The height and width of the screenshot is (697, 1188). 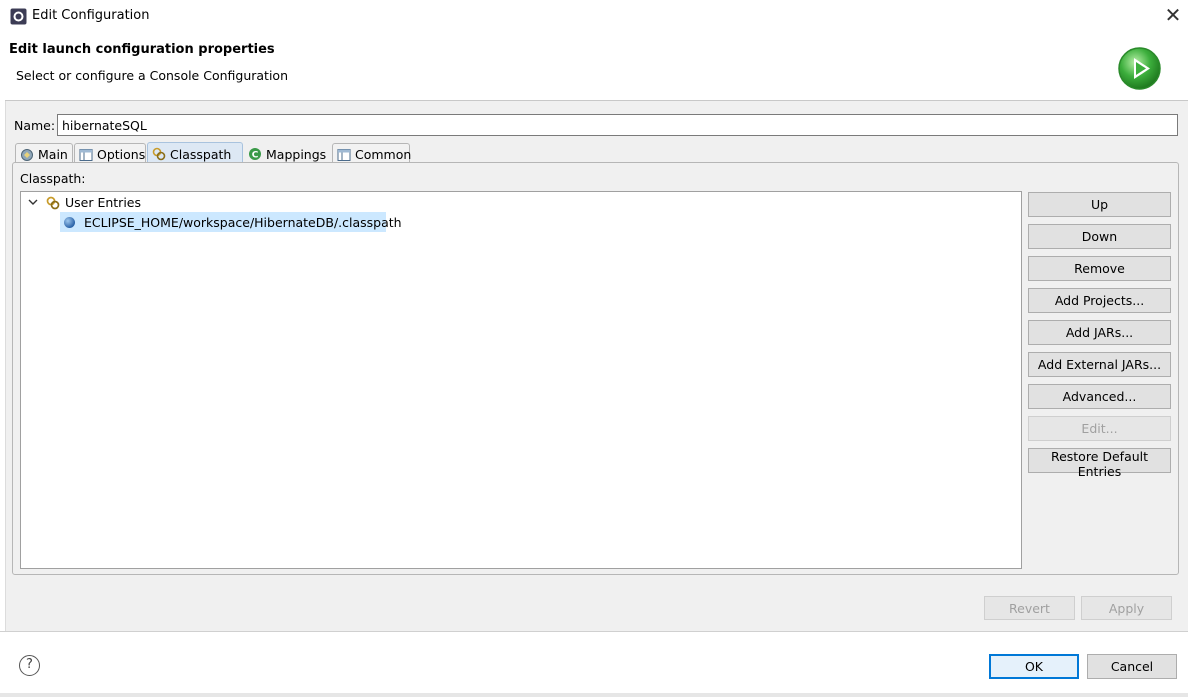 What do you see at coordinates (53, 203) in the screenshot?
I see `user-entries-icon` at bounding box center [53, 203].